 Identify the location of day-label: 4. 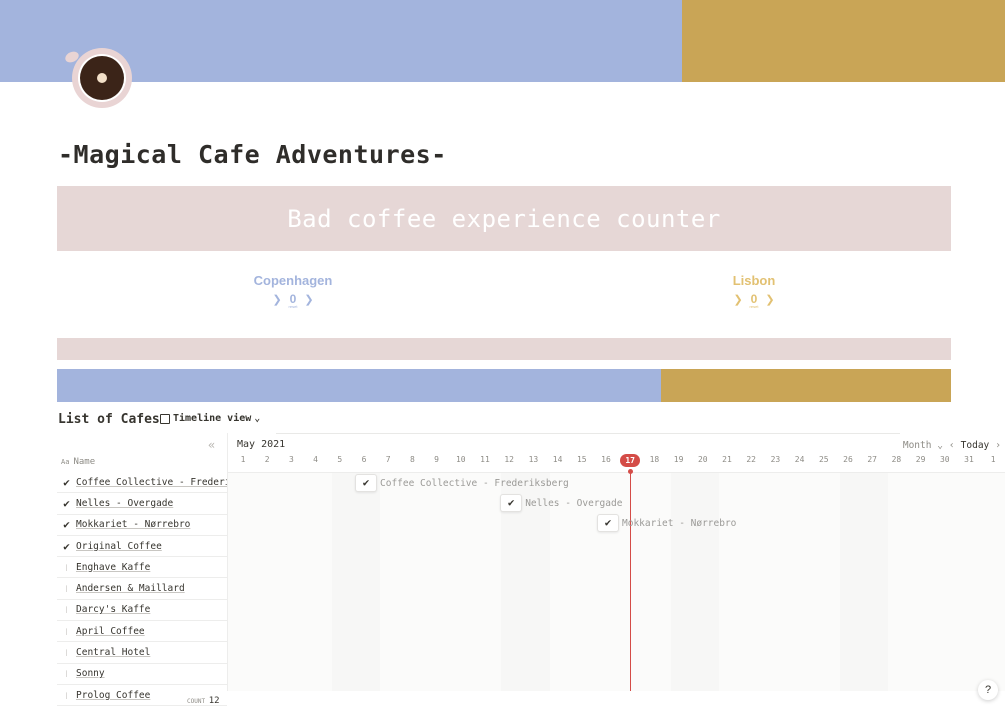
(315, 459).